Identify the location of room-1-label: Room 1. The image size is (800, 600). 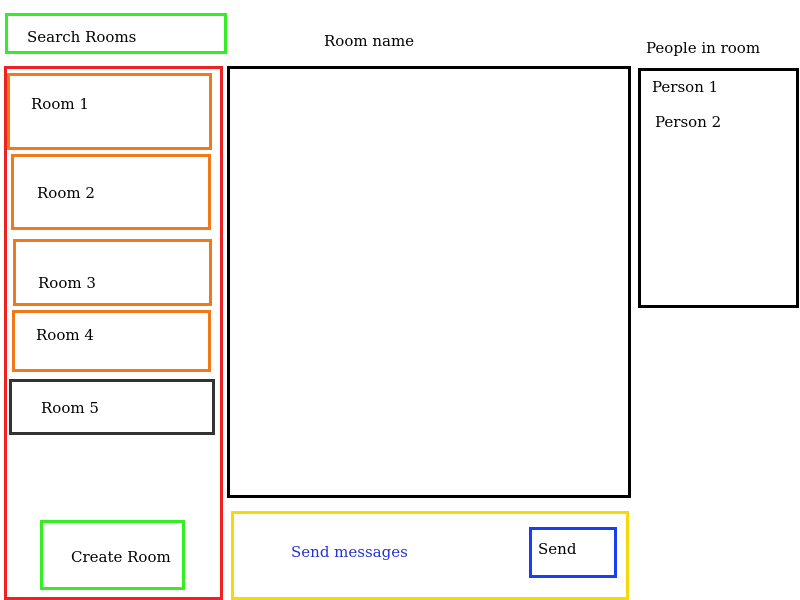
(60, 104).